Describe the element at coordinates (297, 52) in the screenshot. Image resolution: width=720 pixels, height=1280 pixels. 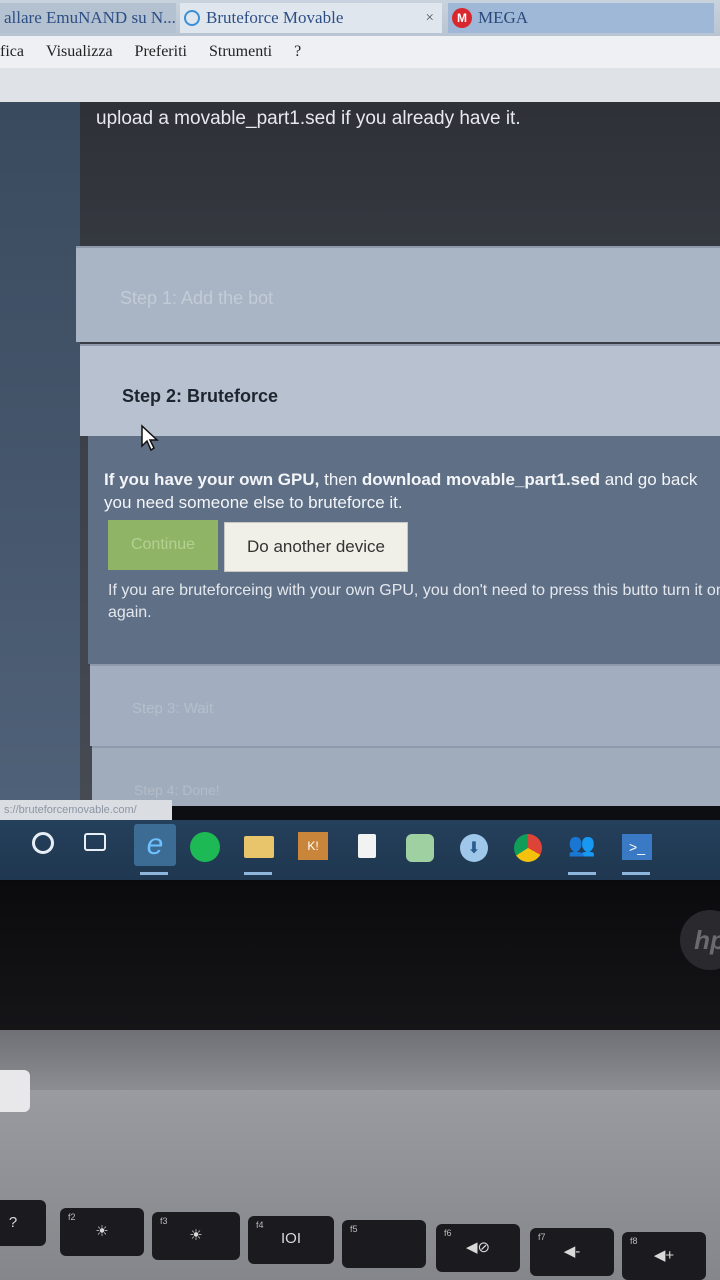
I see `menu-item-help: ?` at that location.